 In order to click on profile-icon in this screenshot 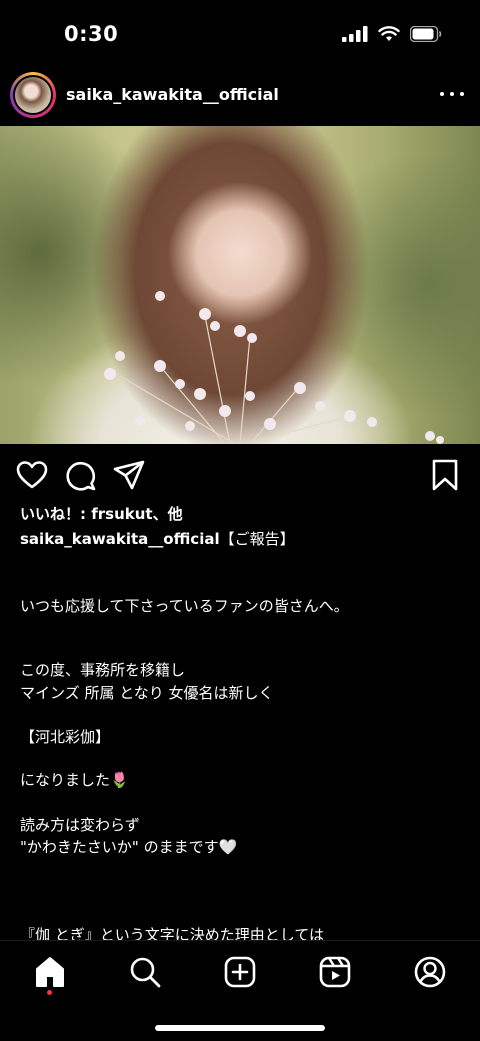, I will do `click(430, 972)`.